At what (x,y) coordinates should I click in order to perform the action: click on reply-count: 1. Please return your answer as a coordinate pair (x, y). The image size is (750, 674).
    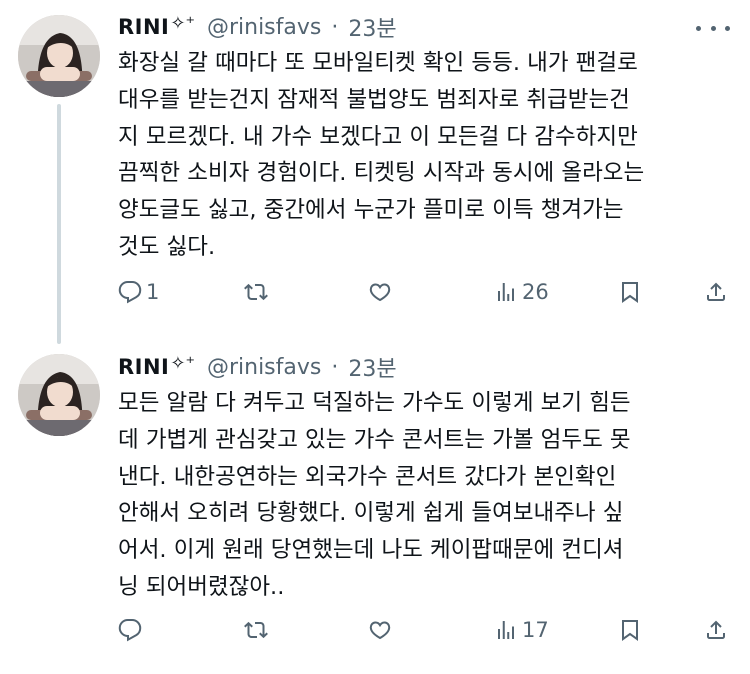
    Looking at the image, I should click on (153, 292).